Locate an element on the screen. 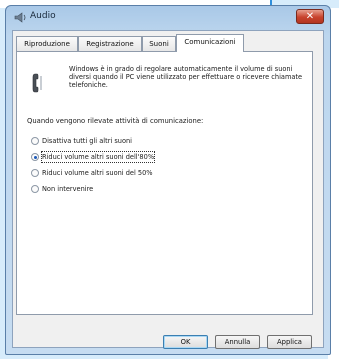 This screenshot has width=339, height=359. option-label: Non intervenire is located at coordinates (67, 189).